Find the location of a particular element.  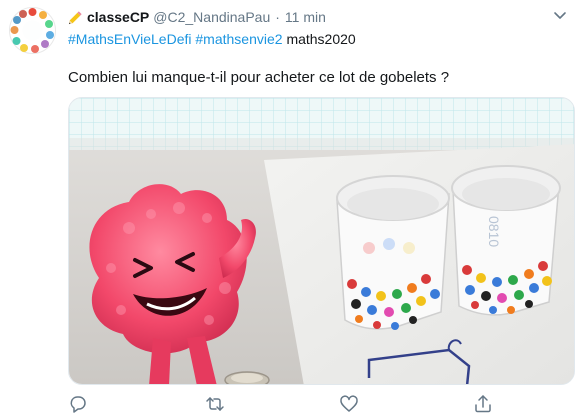

chevron-down-icon is located at coordinates (560, 15).